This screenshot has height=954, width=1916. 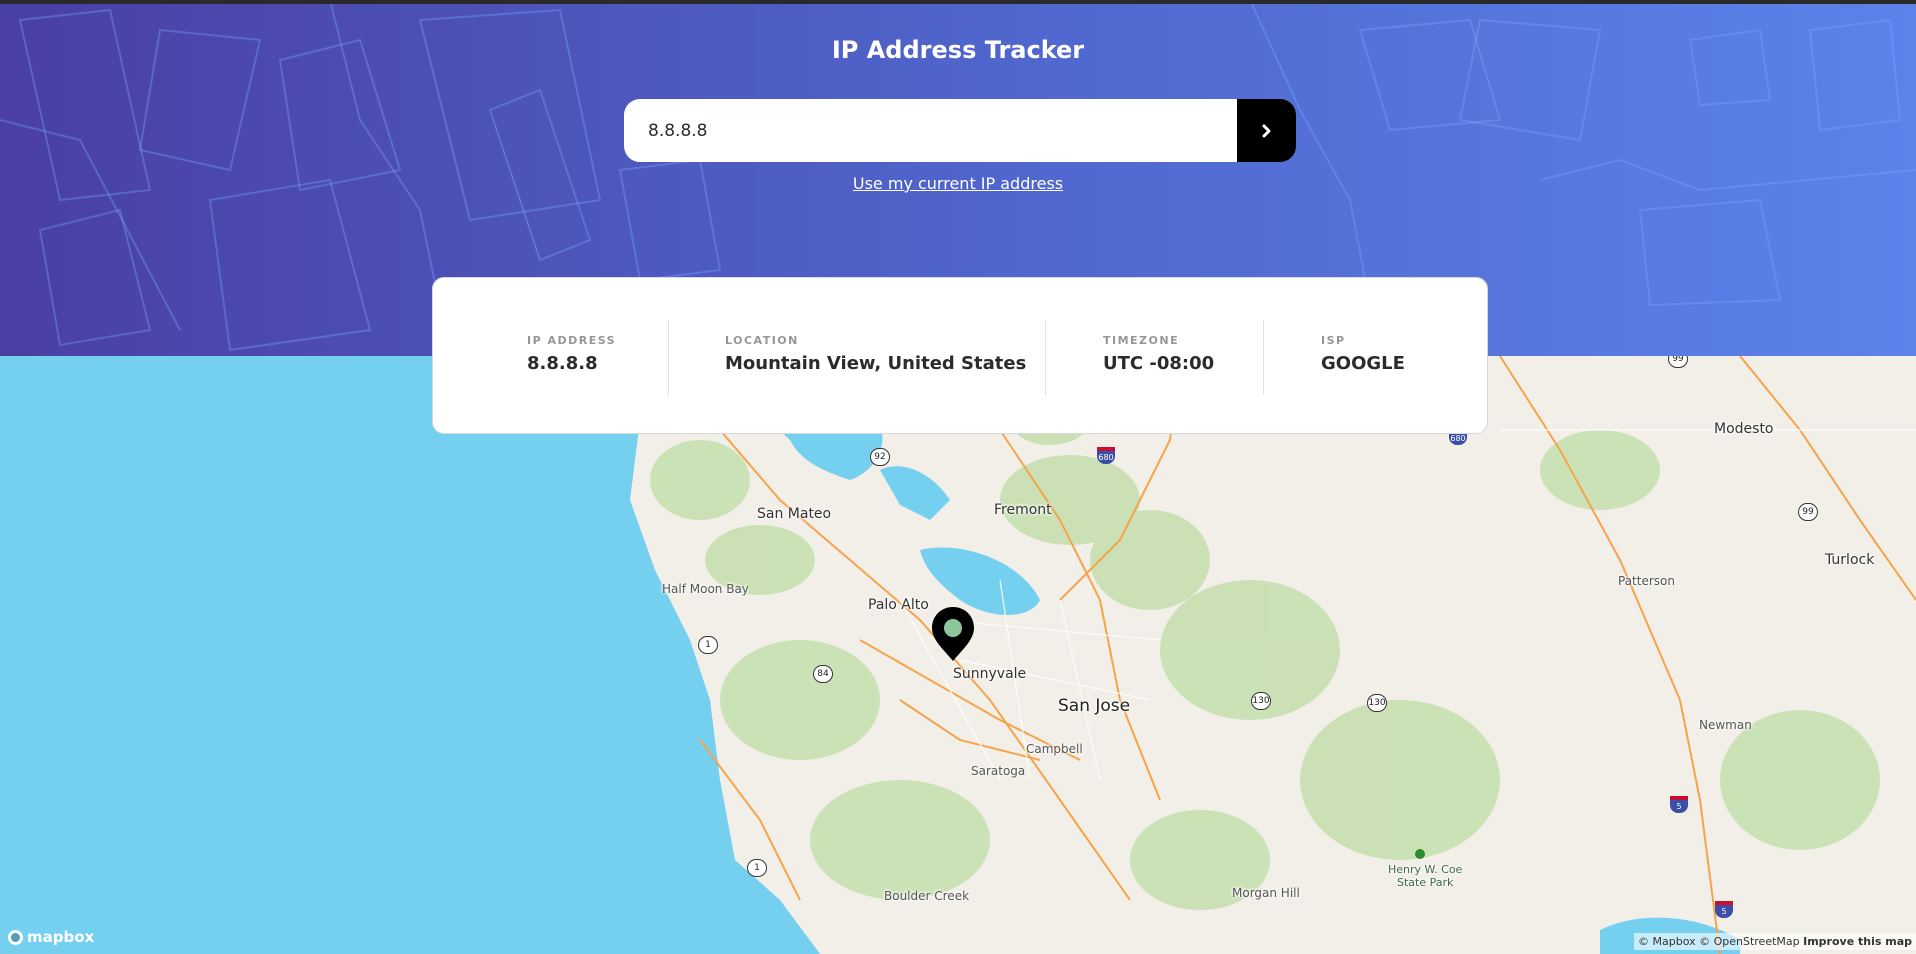 What do you see at coordinates (1266, 893) in the screenshot?
I see `map-label-morgan-hill: Morgan Hill` at bounding box center [1266, 893].